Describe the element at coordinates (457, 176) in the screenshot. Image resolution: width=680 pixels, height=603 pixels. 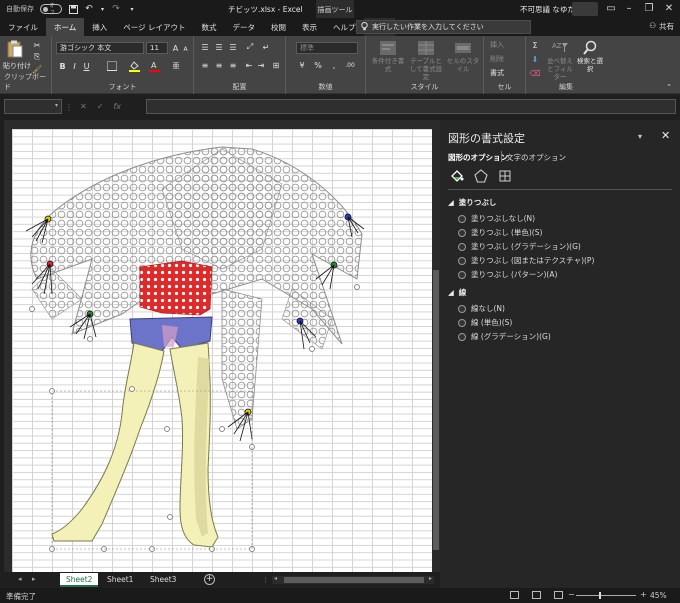
I see `fill-line-icon` at that location.